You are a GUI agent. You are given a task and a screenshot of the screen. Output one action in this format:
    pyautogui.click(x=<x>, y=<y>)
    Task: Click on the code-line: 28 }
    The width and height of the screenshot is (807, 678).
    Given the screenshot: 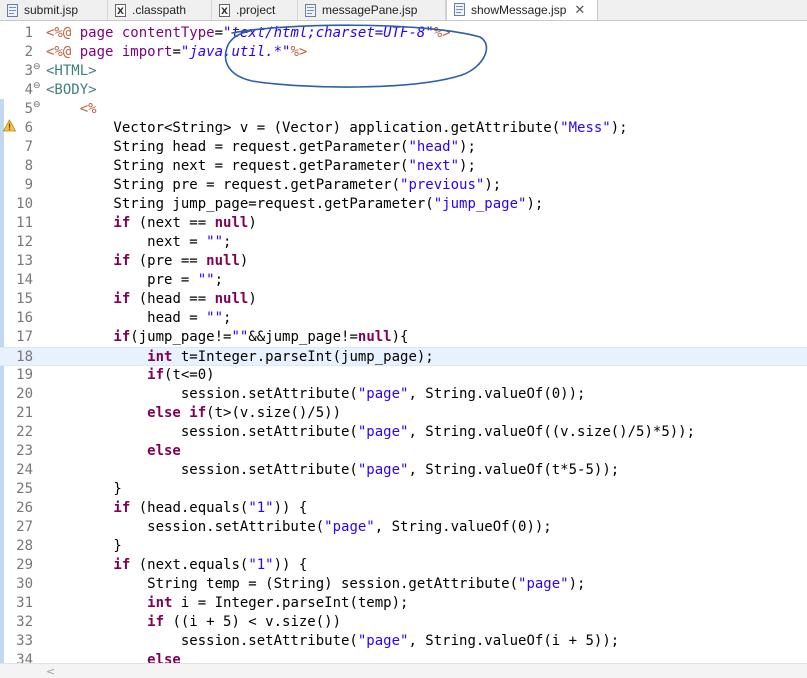 What is the action you would take?
    pyautogui.click(x=403, y=546)
    